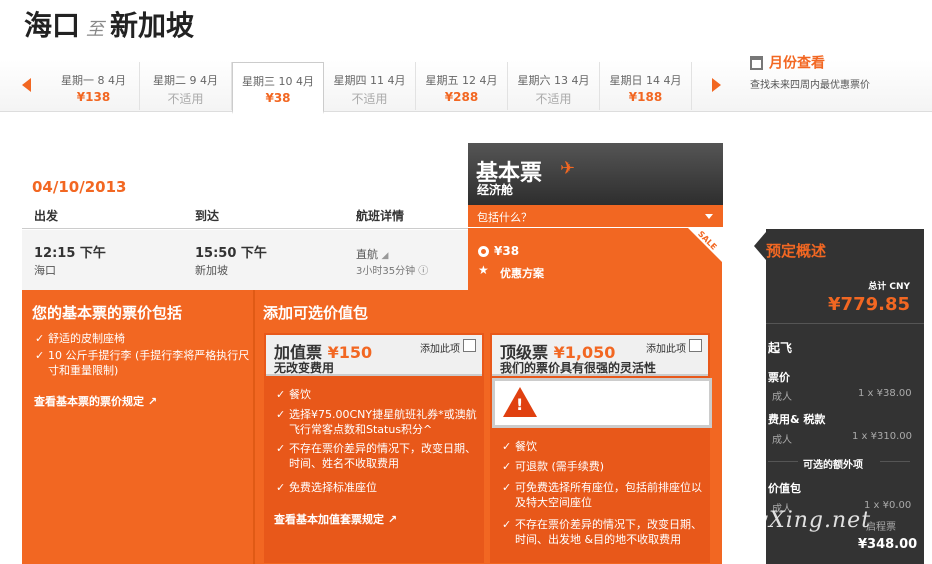 The height and width of the screenshot is (564, 932). What do you see at coordinates (810, 85) in the screenshot?
I see `month-view-subtitle: 查找未来四周内最优惠票价` at bounding box center [810, 85].